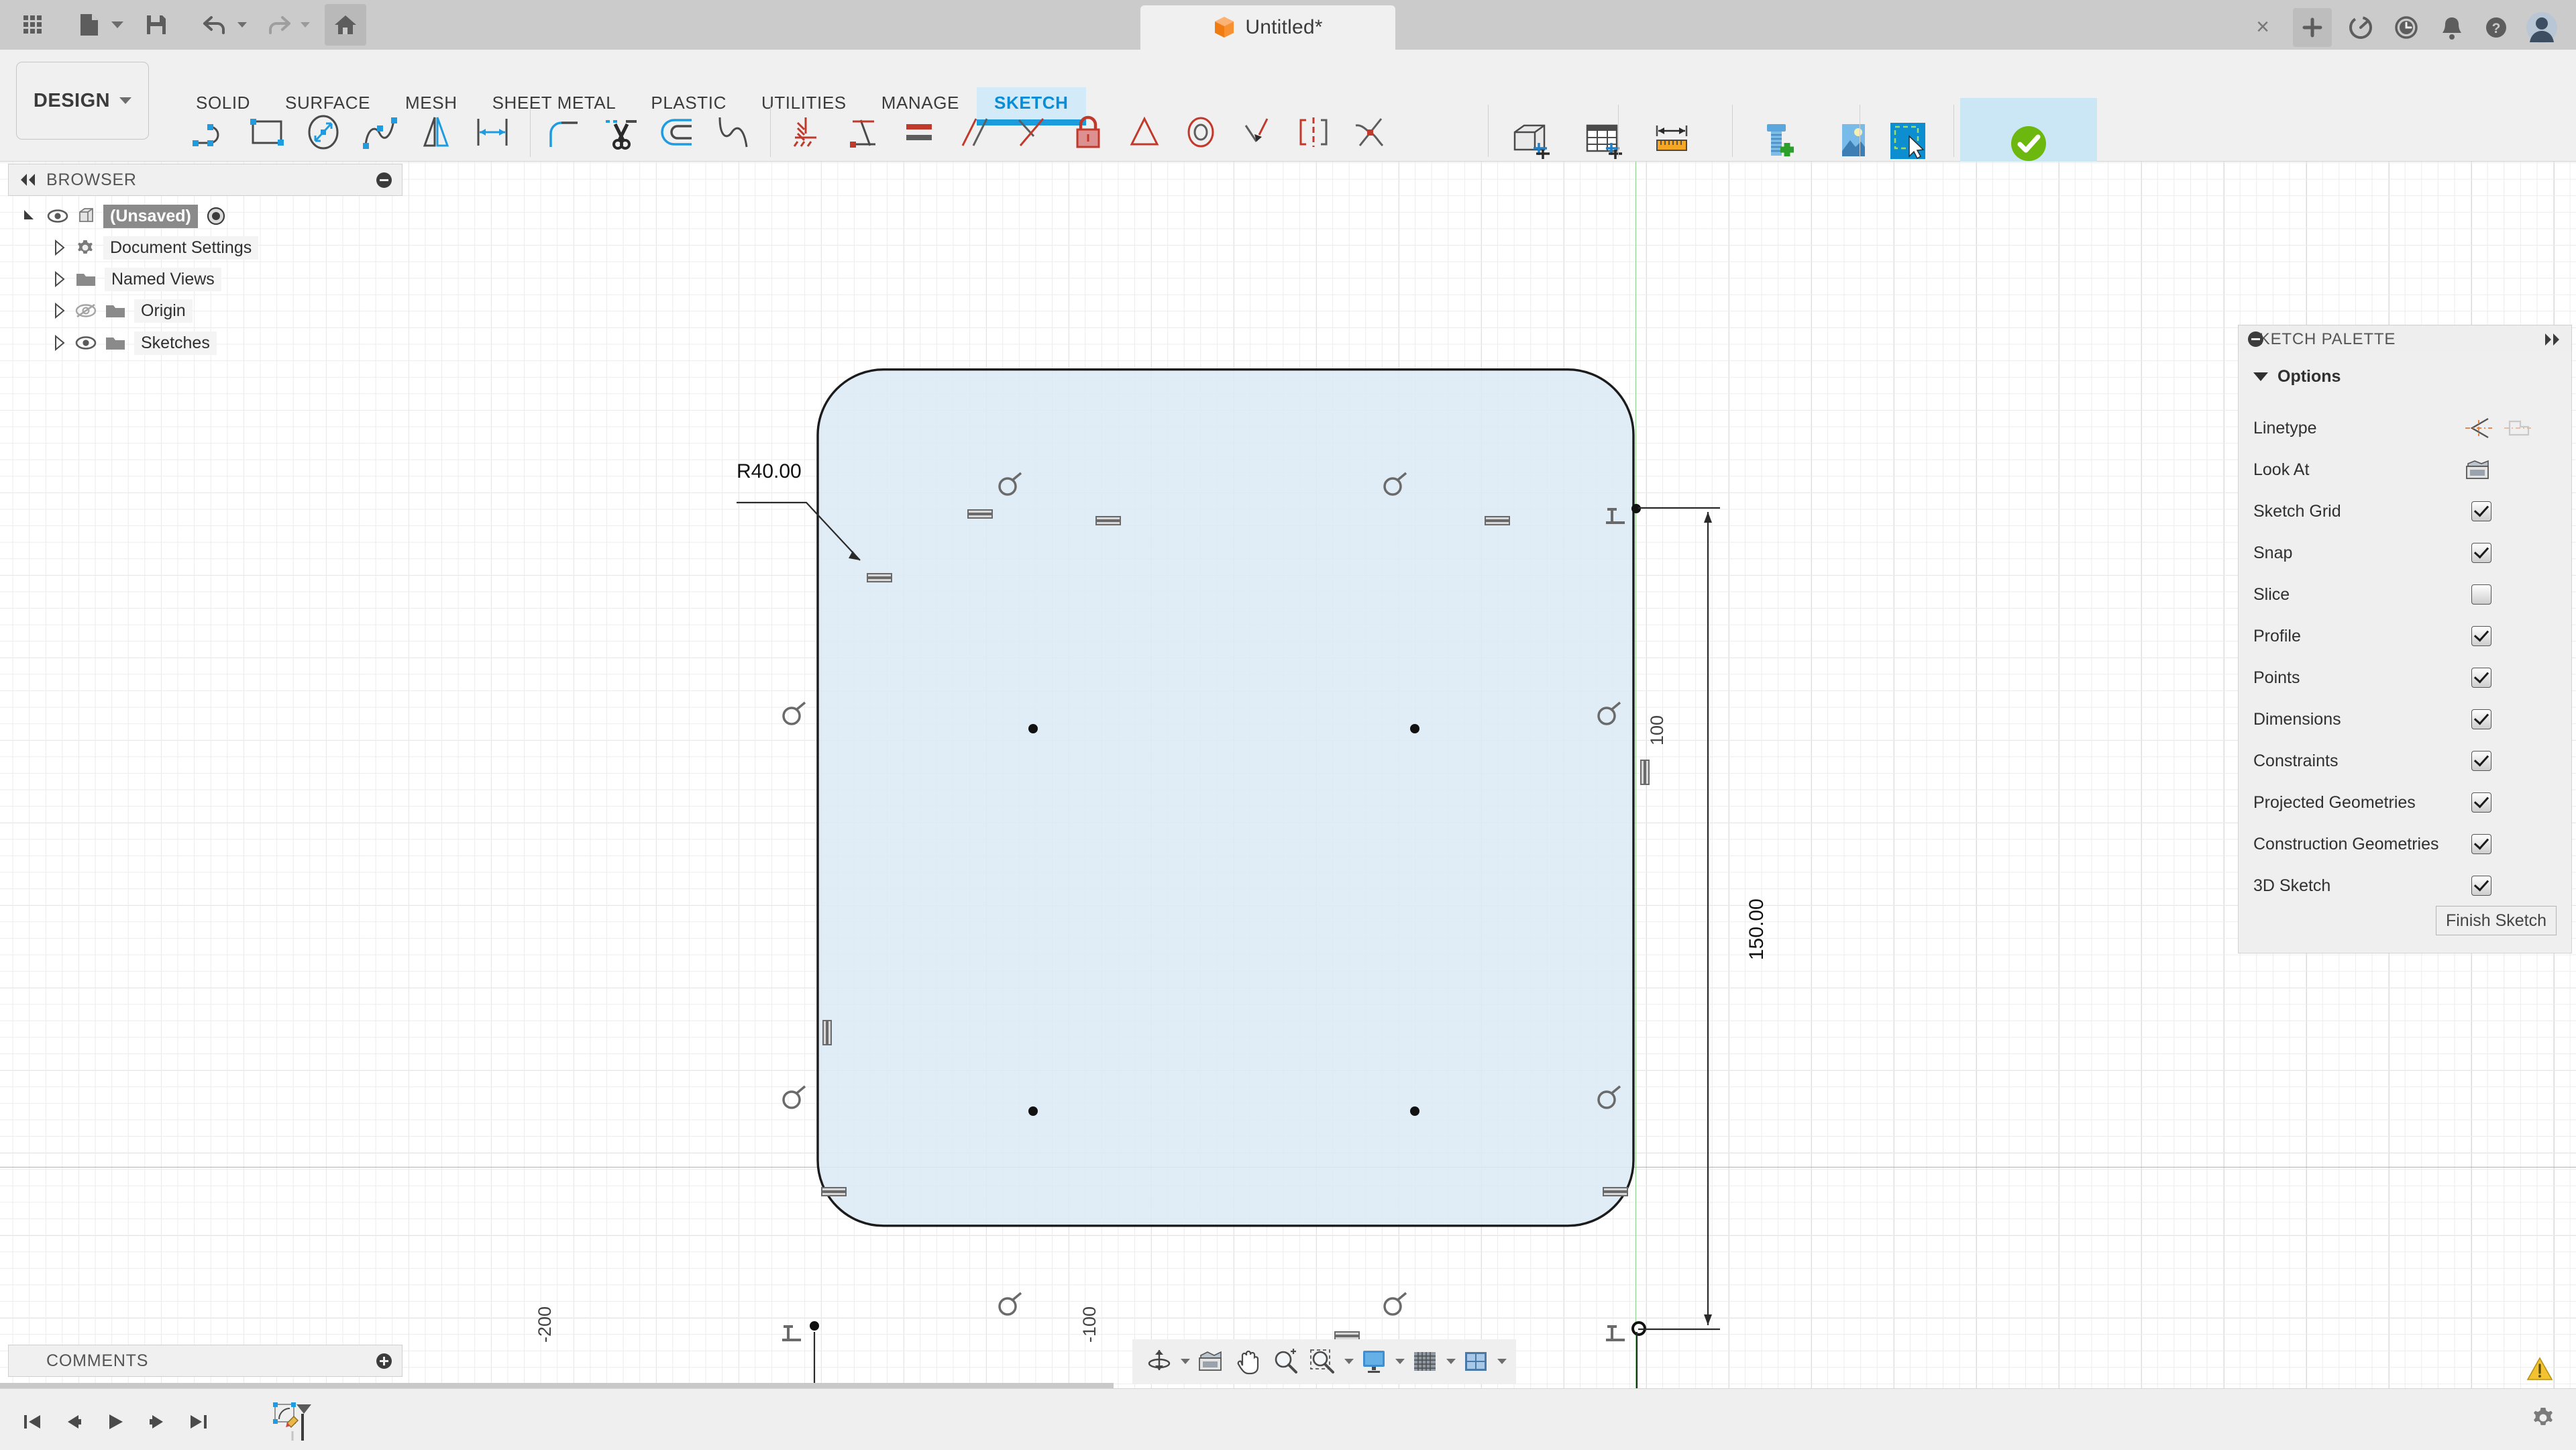  I want to click on activate-component-radio, so click(216, 216).